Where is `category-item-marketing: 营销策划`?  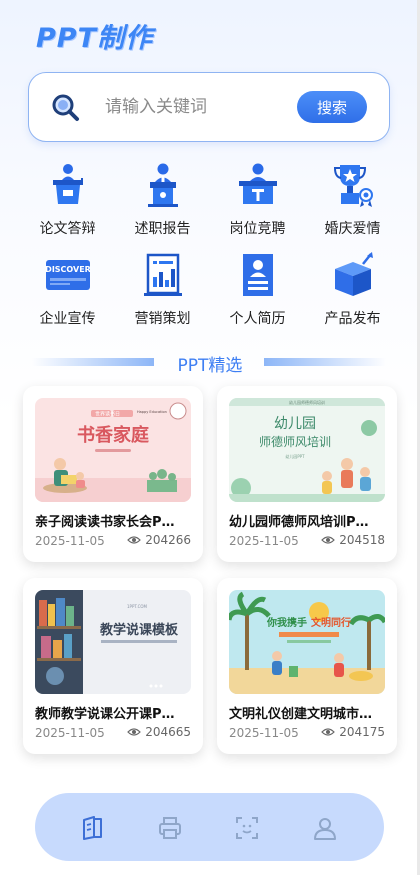
category-item-marketing: 营销策划 is located at coordinates (162, 290).